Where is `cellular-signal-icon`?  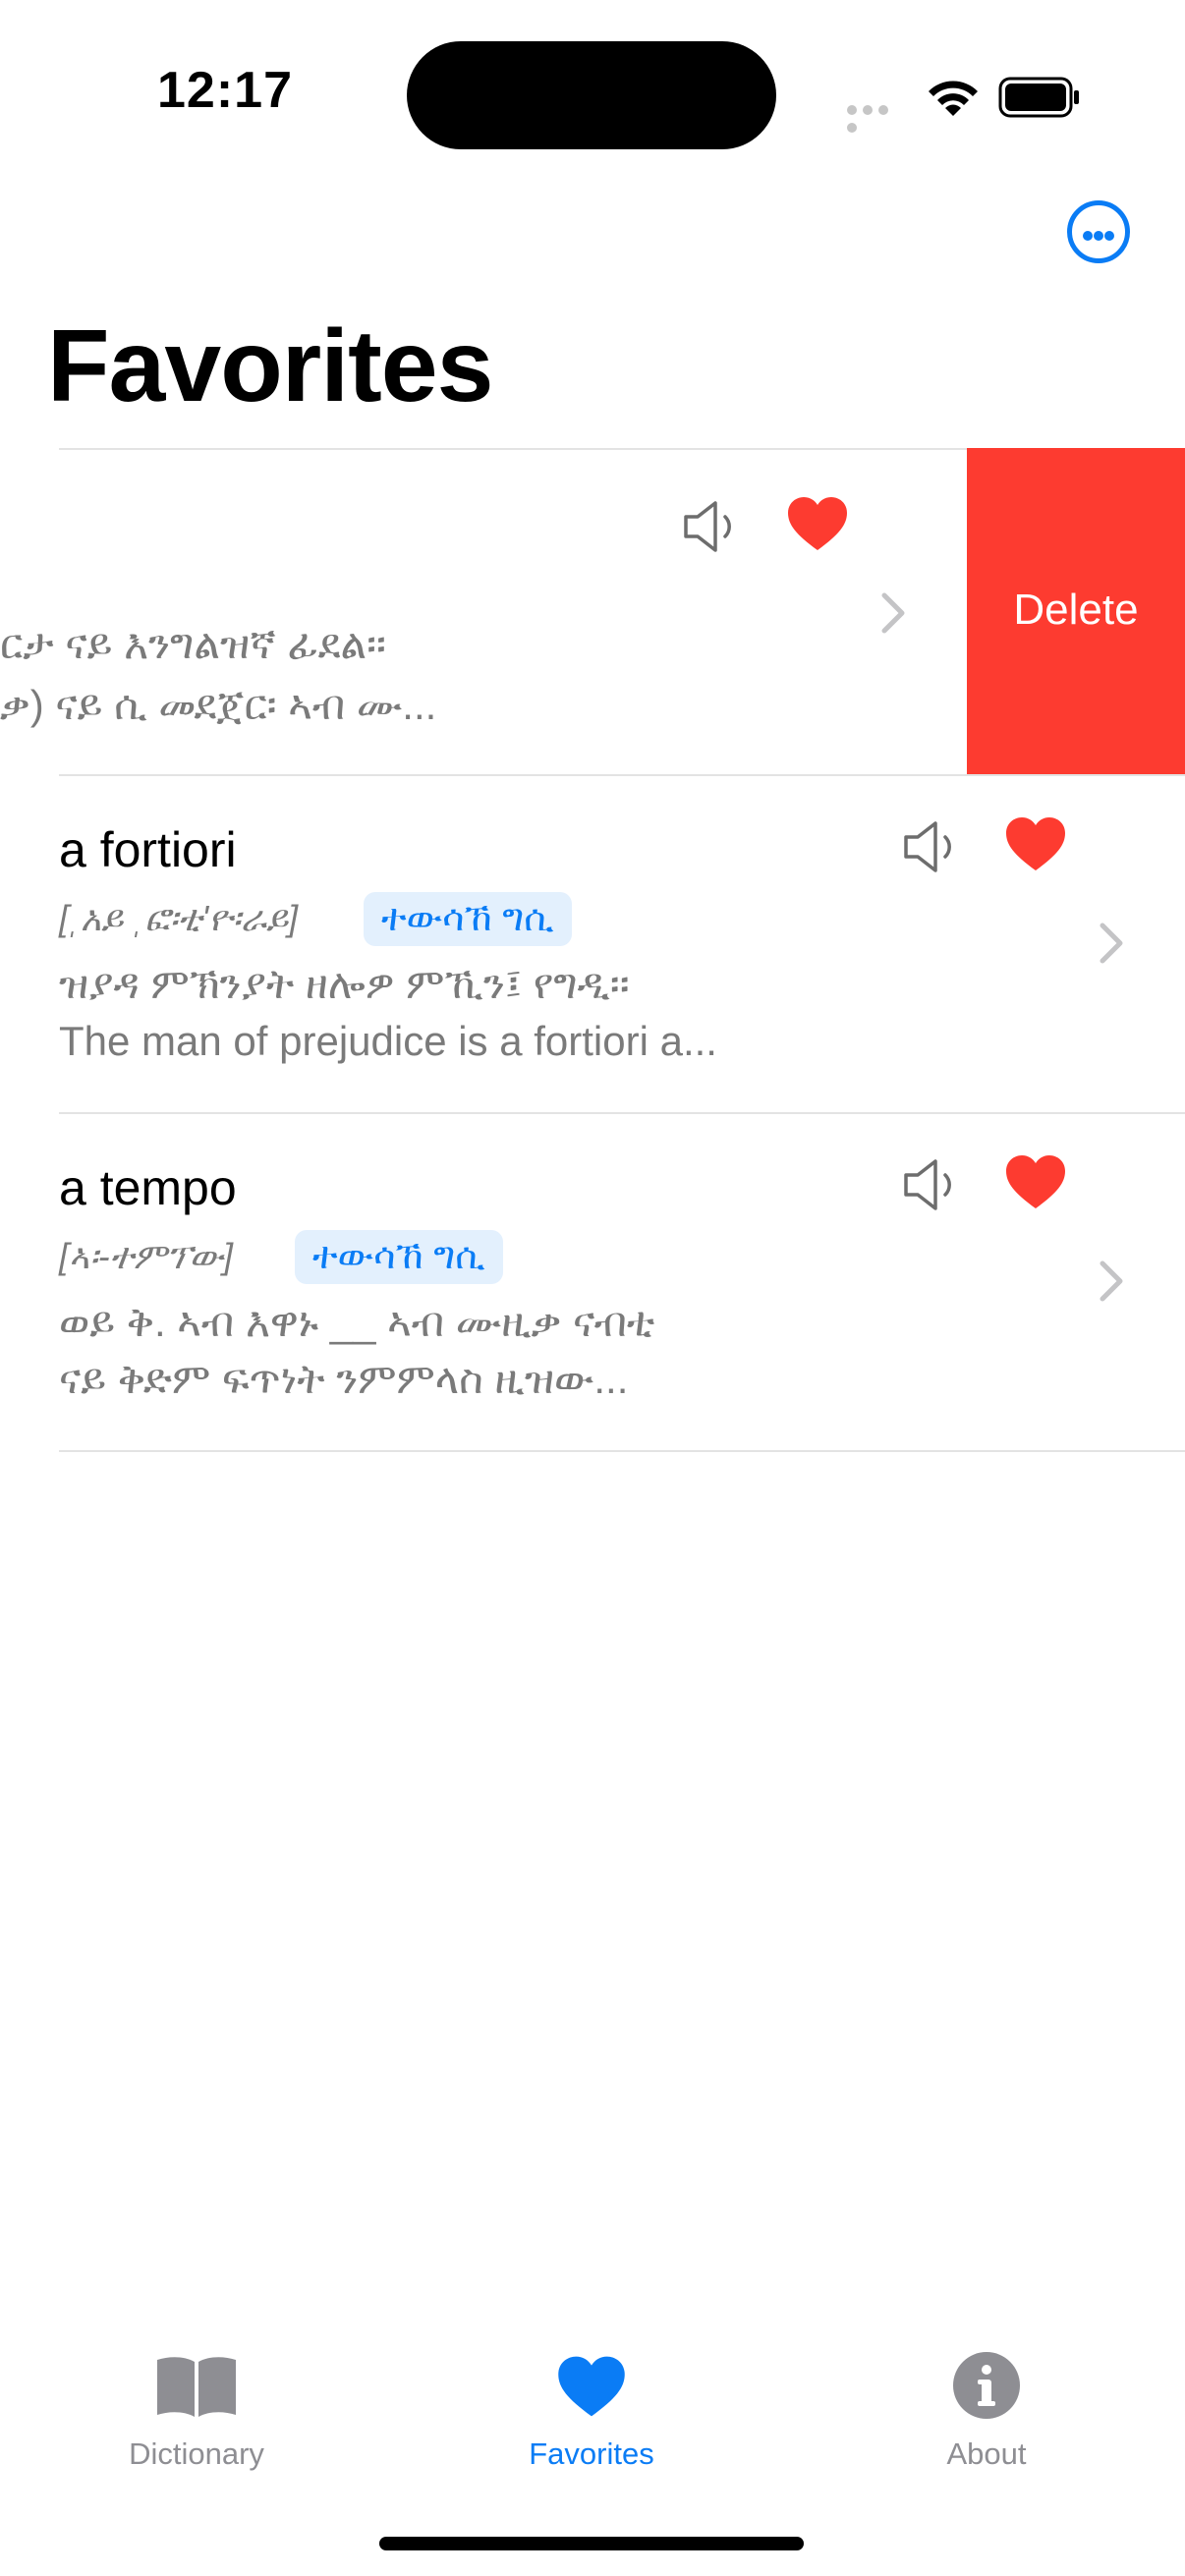
cellular-signal-icon is located at coordinates (877, 117).